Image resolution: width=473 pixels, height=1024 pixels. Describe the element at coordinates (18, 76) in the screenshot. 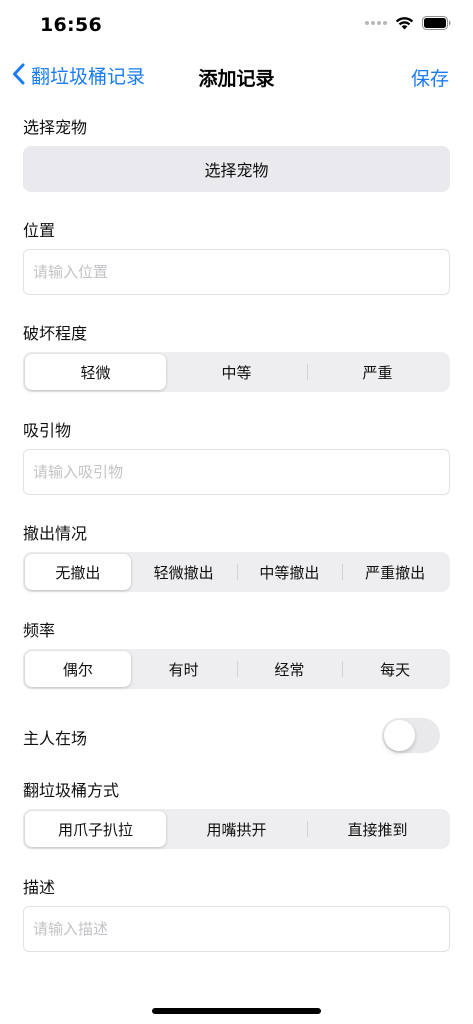

I see `chevron-left-icon` at that location.